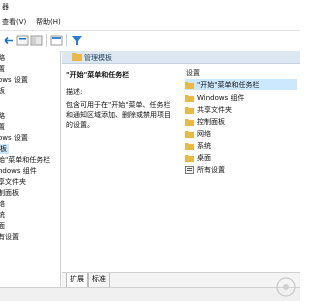 This screenshot has height=301, width=320. What do you see at coordinates (241, 157) in the screenshot?
I see `list-item: 桌面` at bounding box center [241, 157].